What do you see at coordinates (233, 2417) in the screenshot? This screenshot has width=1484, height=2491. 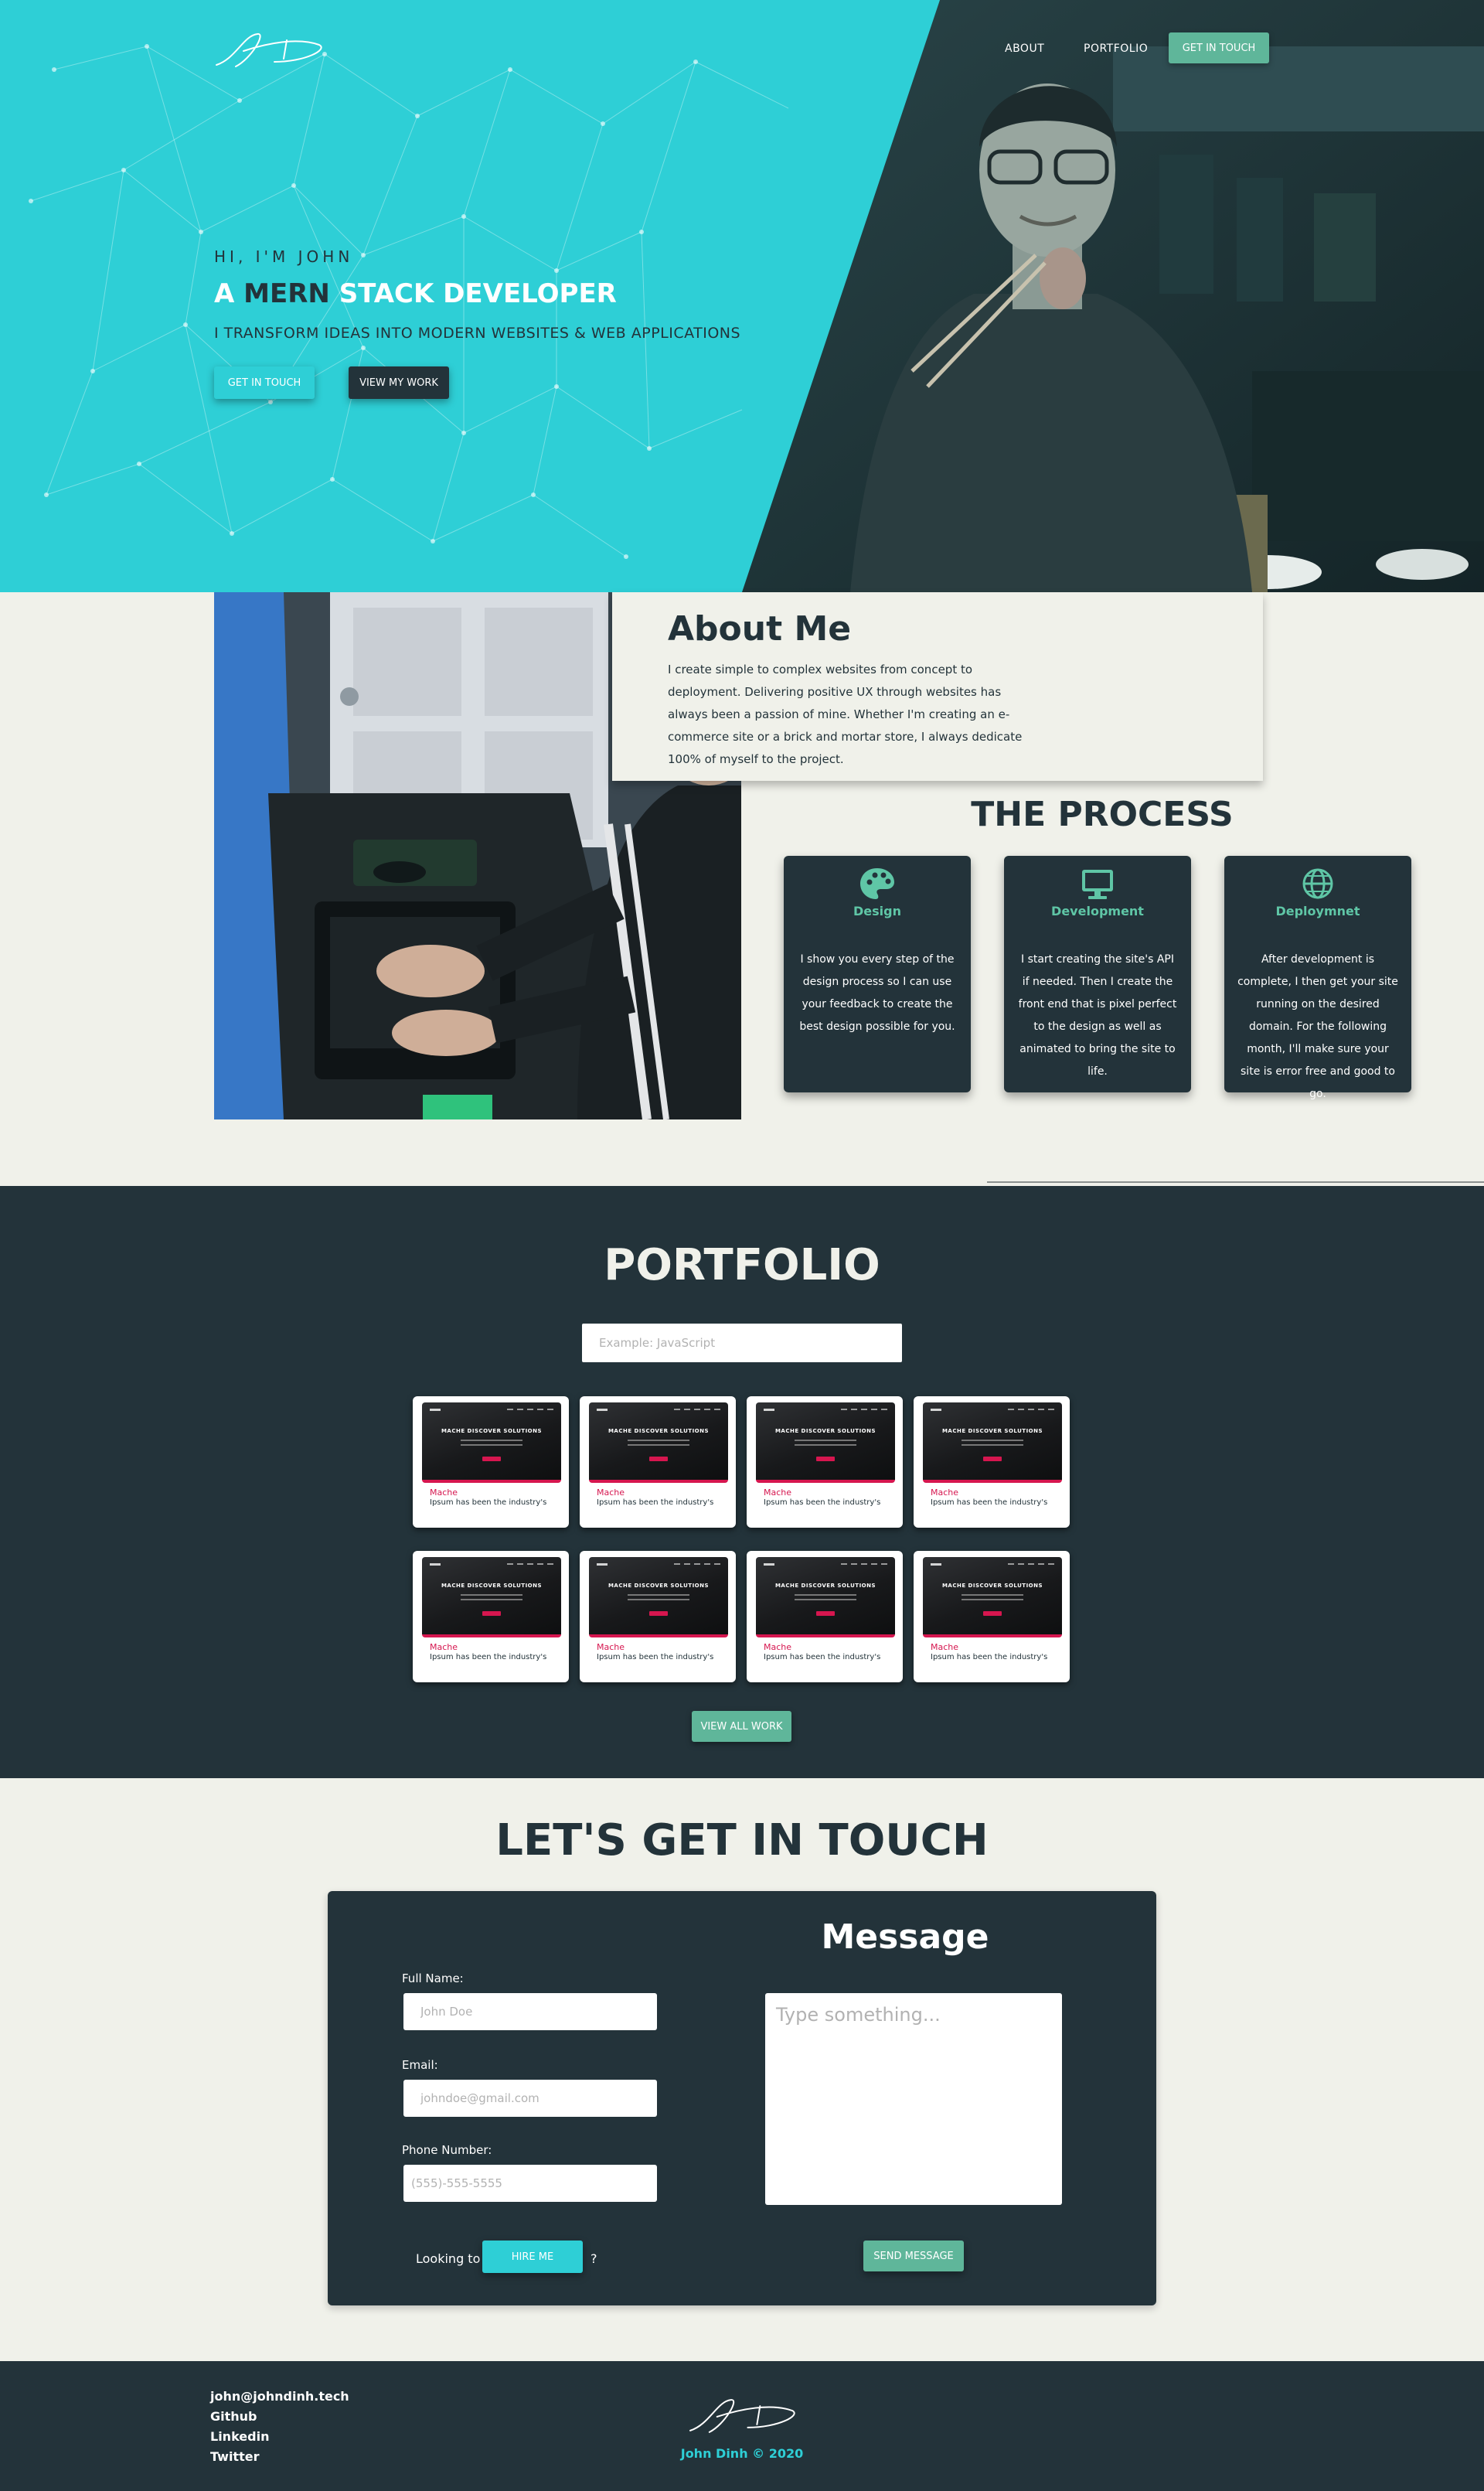 I see `footer-github-link: Github` at bounding box center [233, 2417].